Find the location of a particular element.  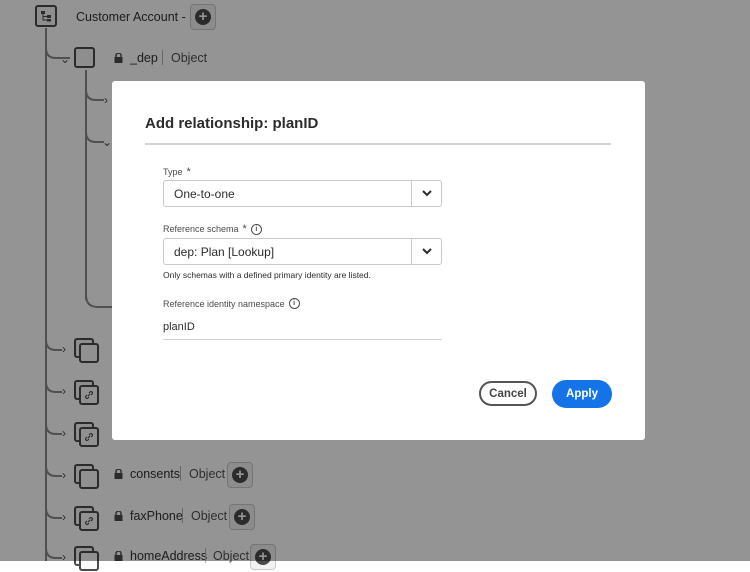

namespace-label-text: Reference identity namespace is located at coordinates (224, 303).